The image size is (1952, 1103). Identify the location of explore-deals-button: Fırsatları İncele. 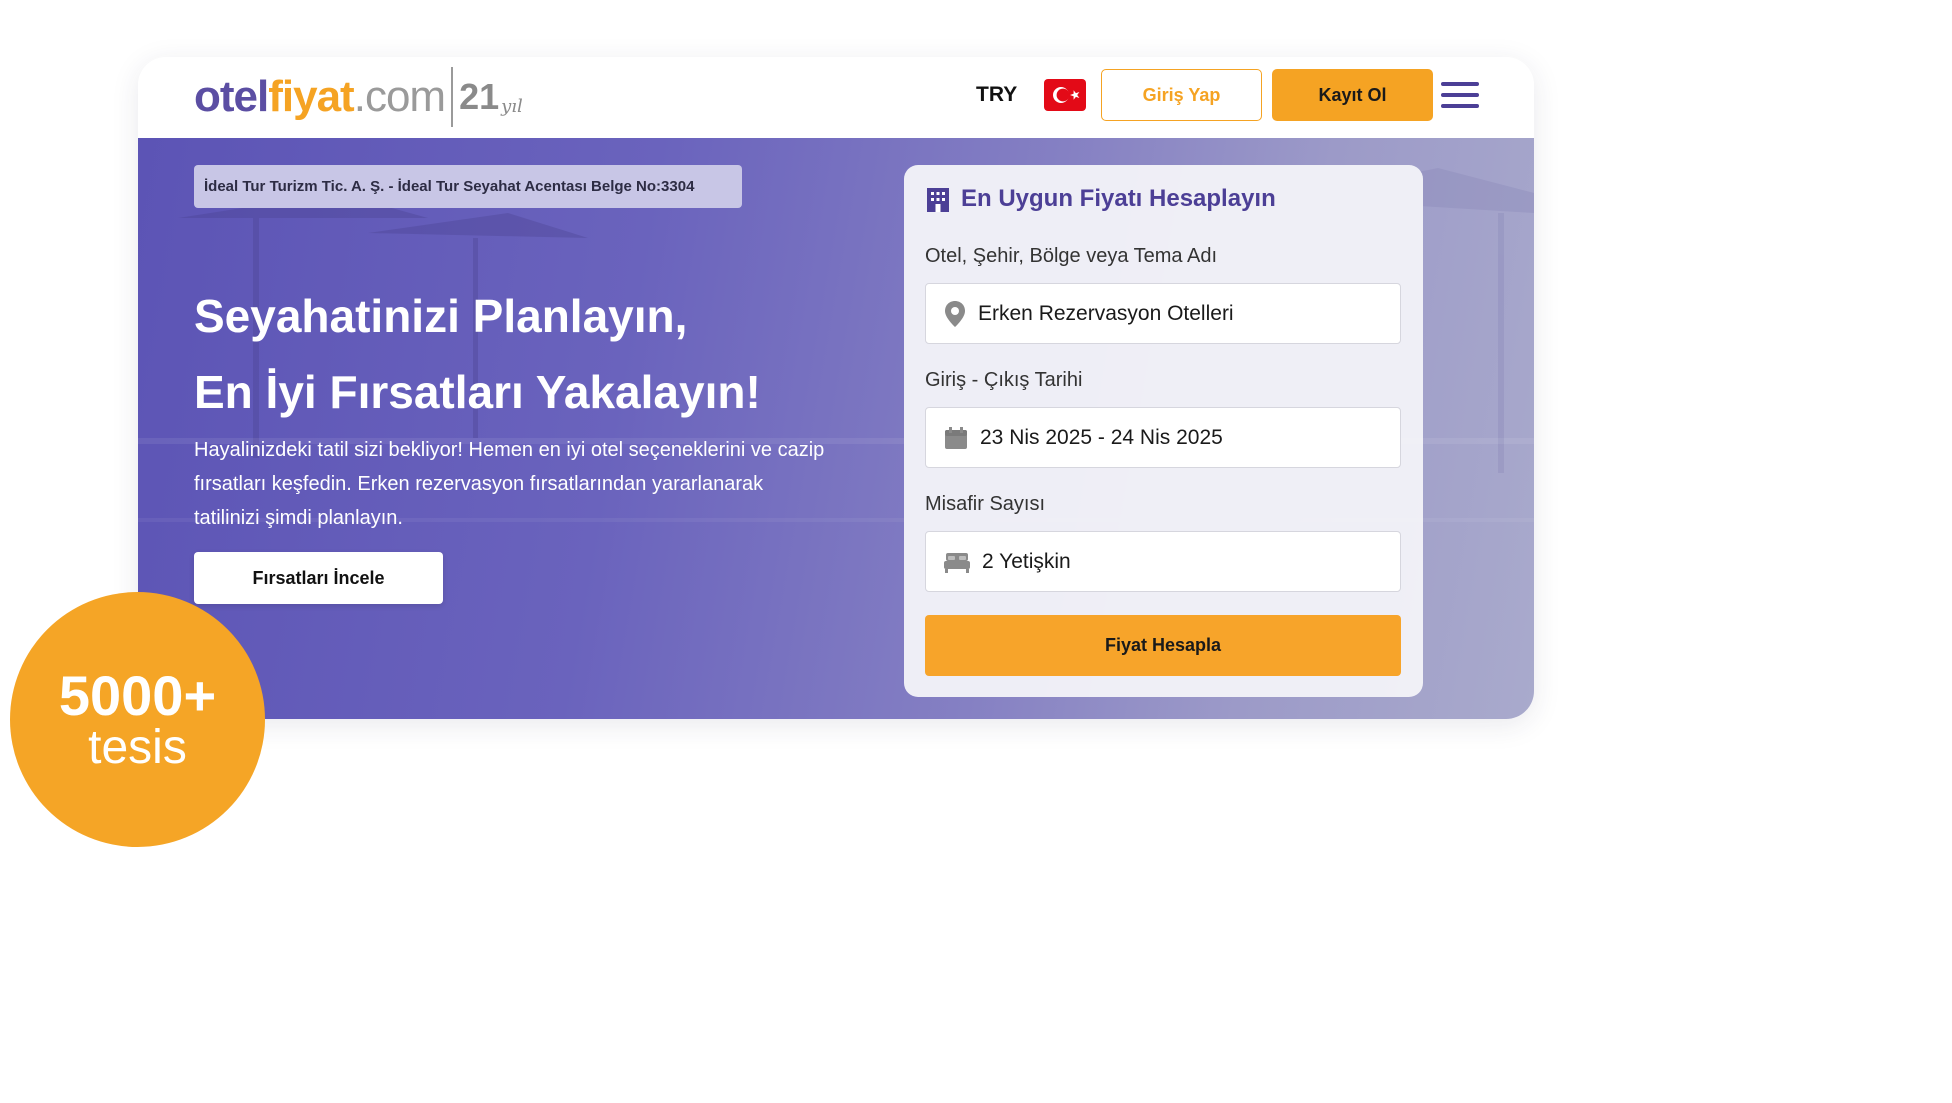
(318, 578).